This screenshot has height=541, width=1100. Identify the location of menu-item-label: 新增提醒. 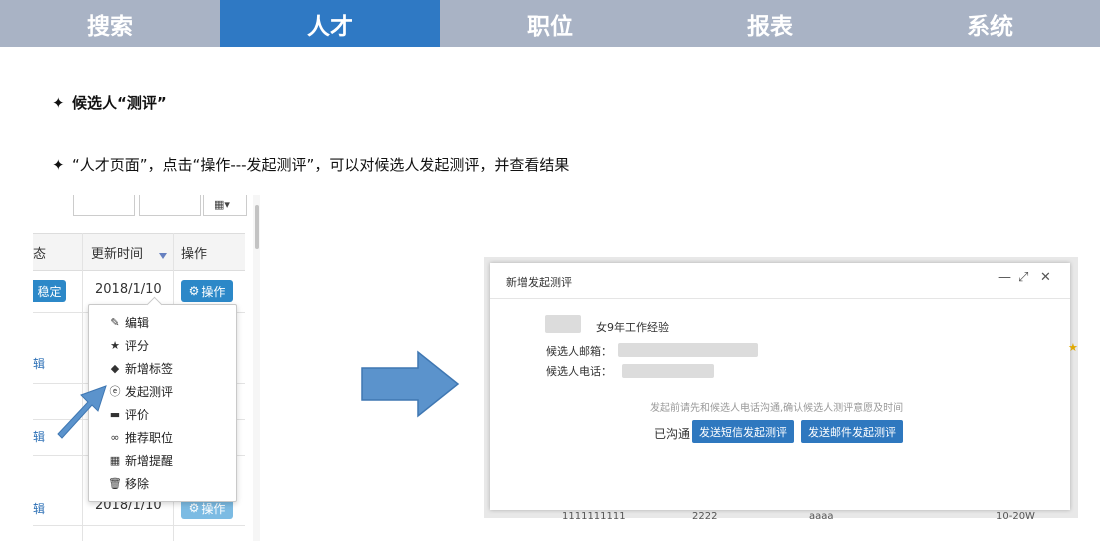
(149, 460).